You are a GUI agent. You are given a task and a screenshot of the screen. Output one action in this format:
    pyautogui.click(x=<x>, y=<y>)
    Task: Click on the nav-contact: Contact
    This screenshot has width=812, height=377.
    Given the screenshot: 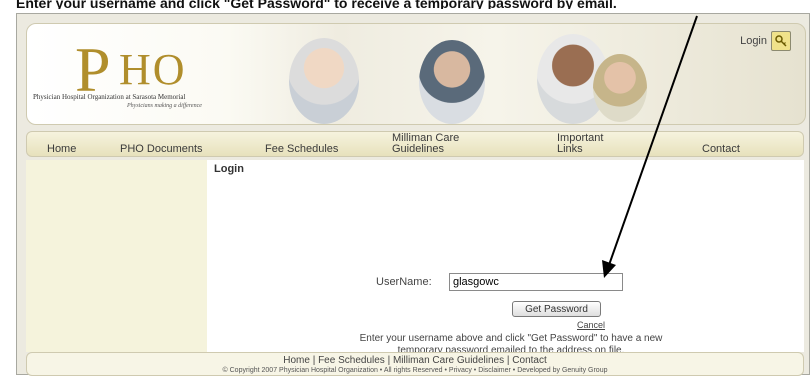 What is the action you would take?
    pyautogui.click(x=721, y=149)
    